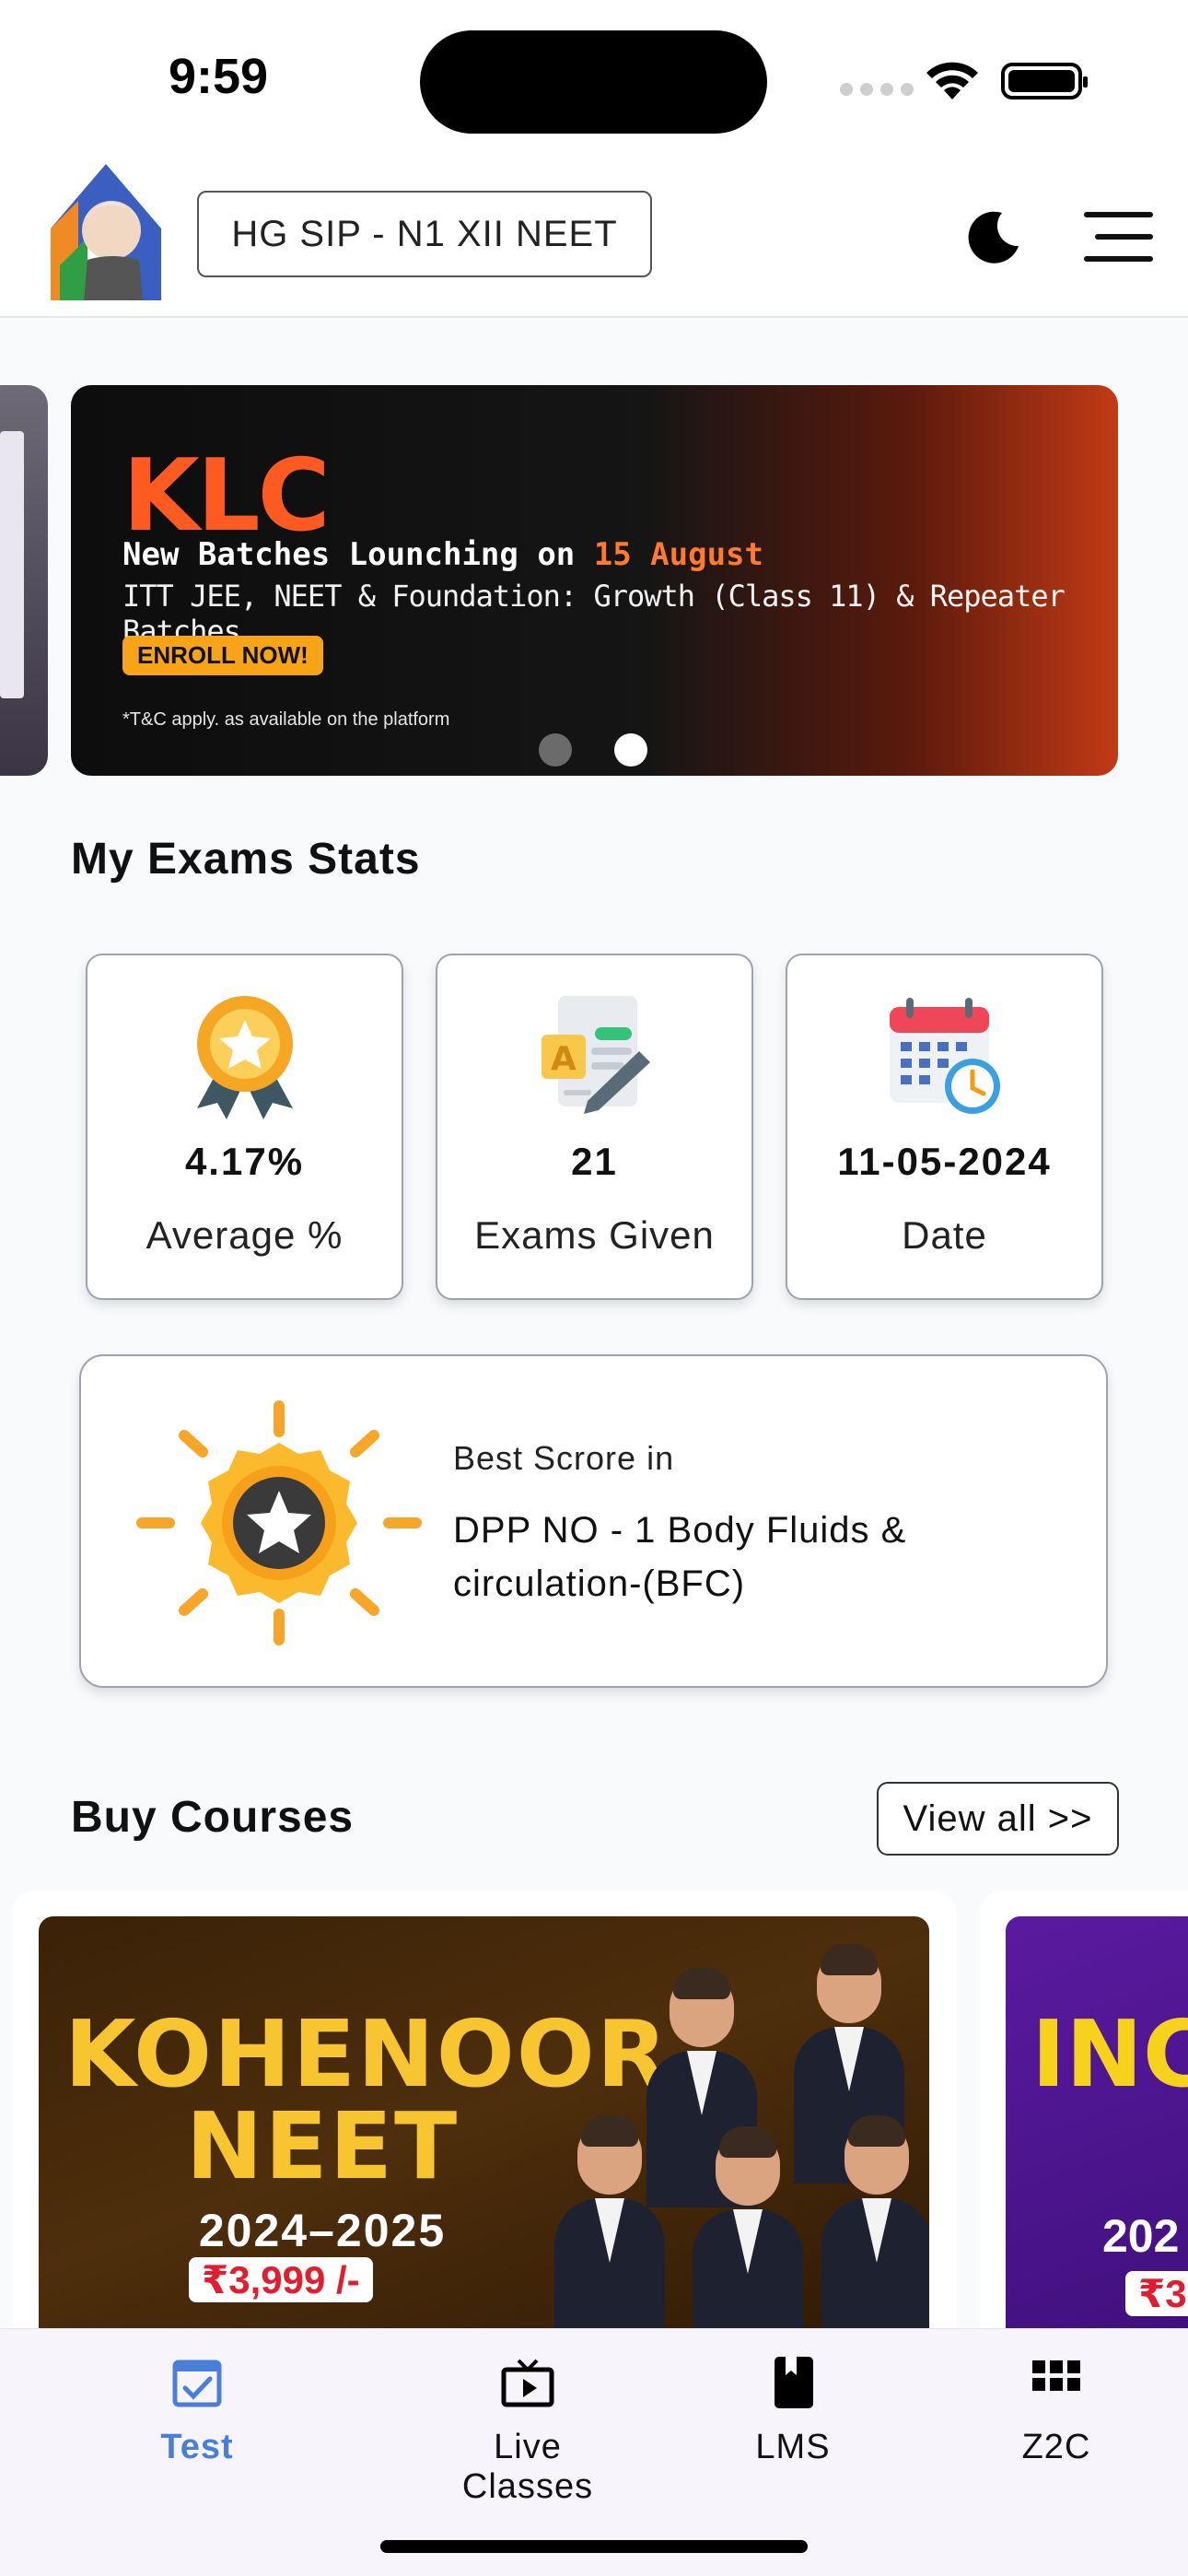 The width and height of the screenshot is (1188, 2576). Describe the element at coordinates (197, 2411) in the screenshot. I see `tab-test: Test` at that location.